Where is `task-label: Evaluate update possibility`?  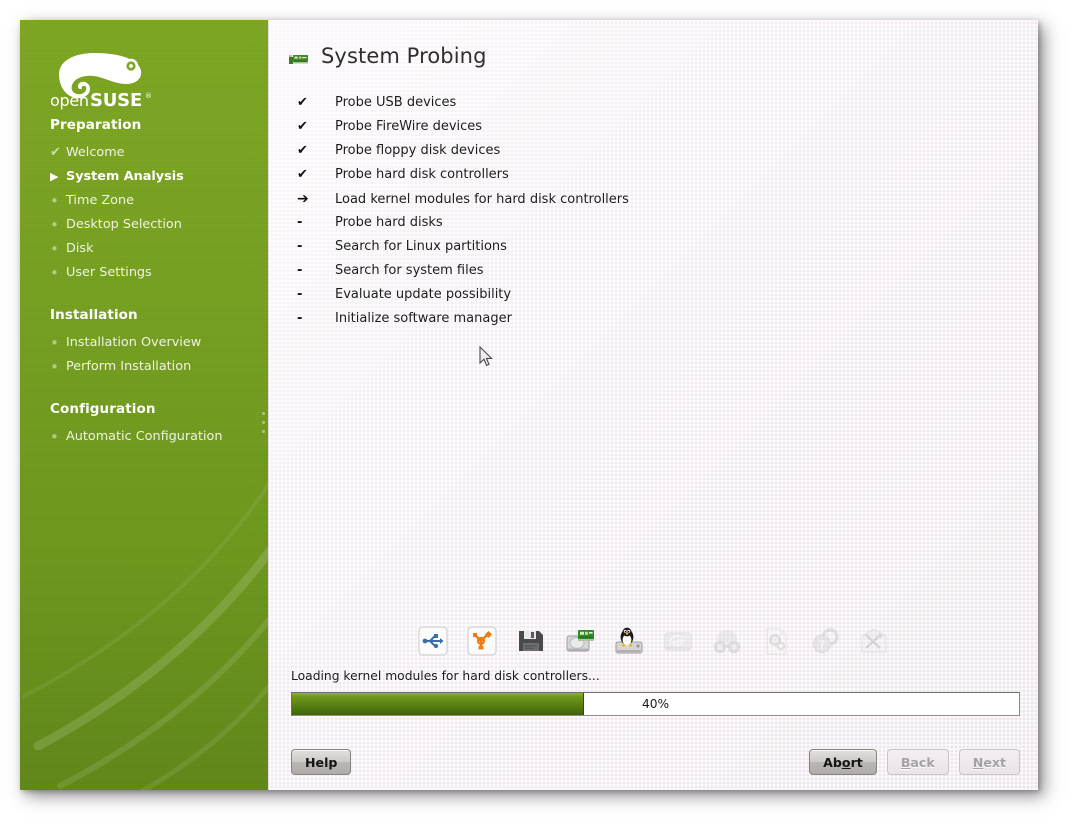 task-label: Evaluate update possibility is located at coordinates (423, 294).